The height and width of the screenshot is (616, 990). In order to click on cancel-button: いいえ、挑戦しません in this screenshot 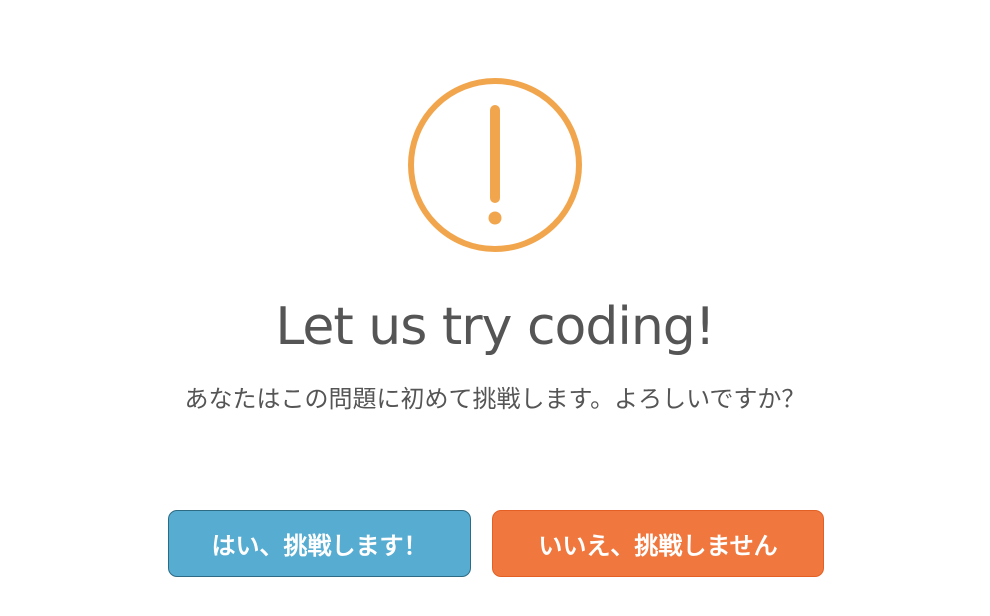, I will do `click(658, 543)`.